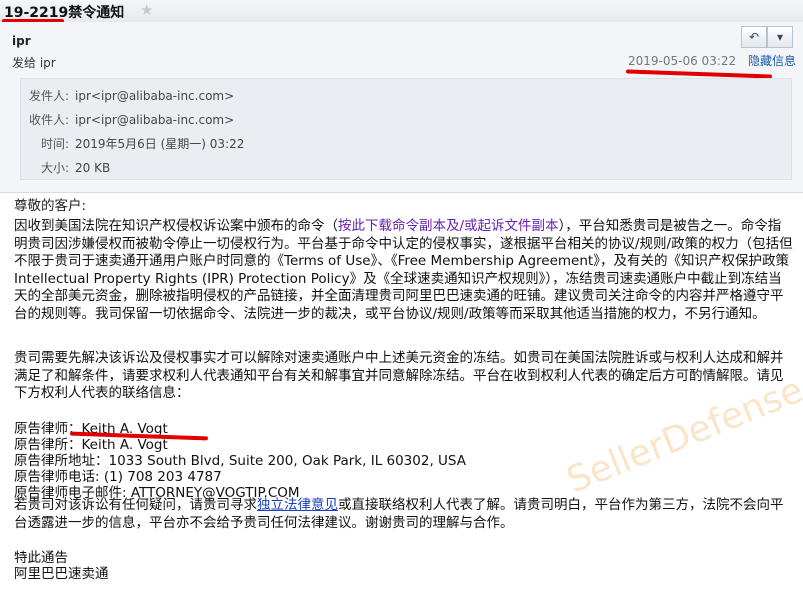 The image size is (803, 590). What do you see at coordinates (142, 144) in the screenshot?
I see `detail-time: 时间: 2019年5月6日 (星期一) 03:22` at bounding box center [142, 144].